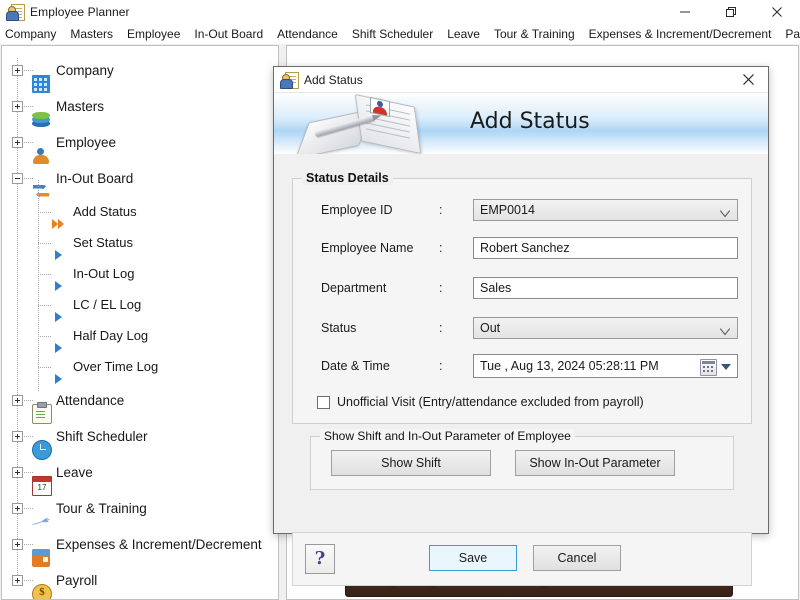 This screenshot has height=600, width=800. I want to click on menu-item-leave: Leave, so click(463, 34).